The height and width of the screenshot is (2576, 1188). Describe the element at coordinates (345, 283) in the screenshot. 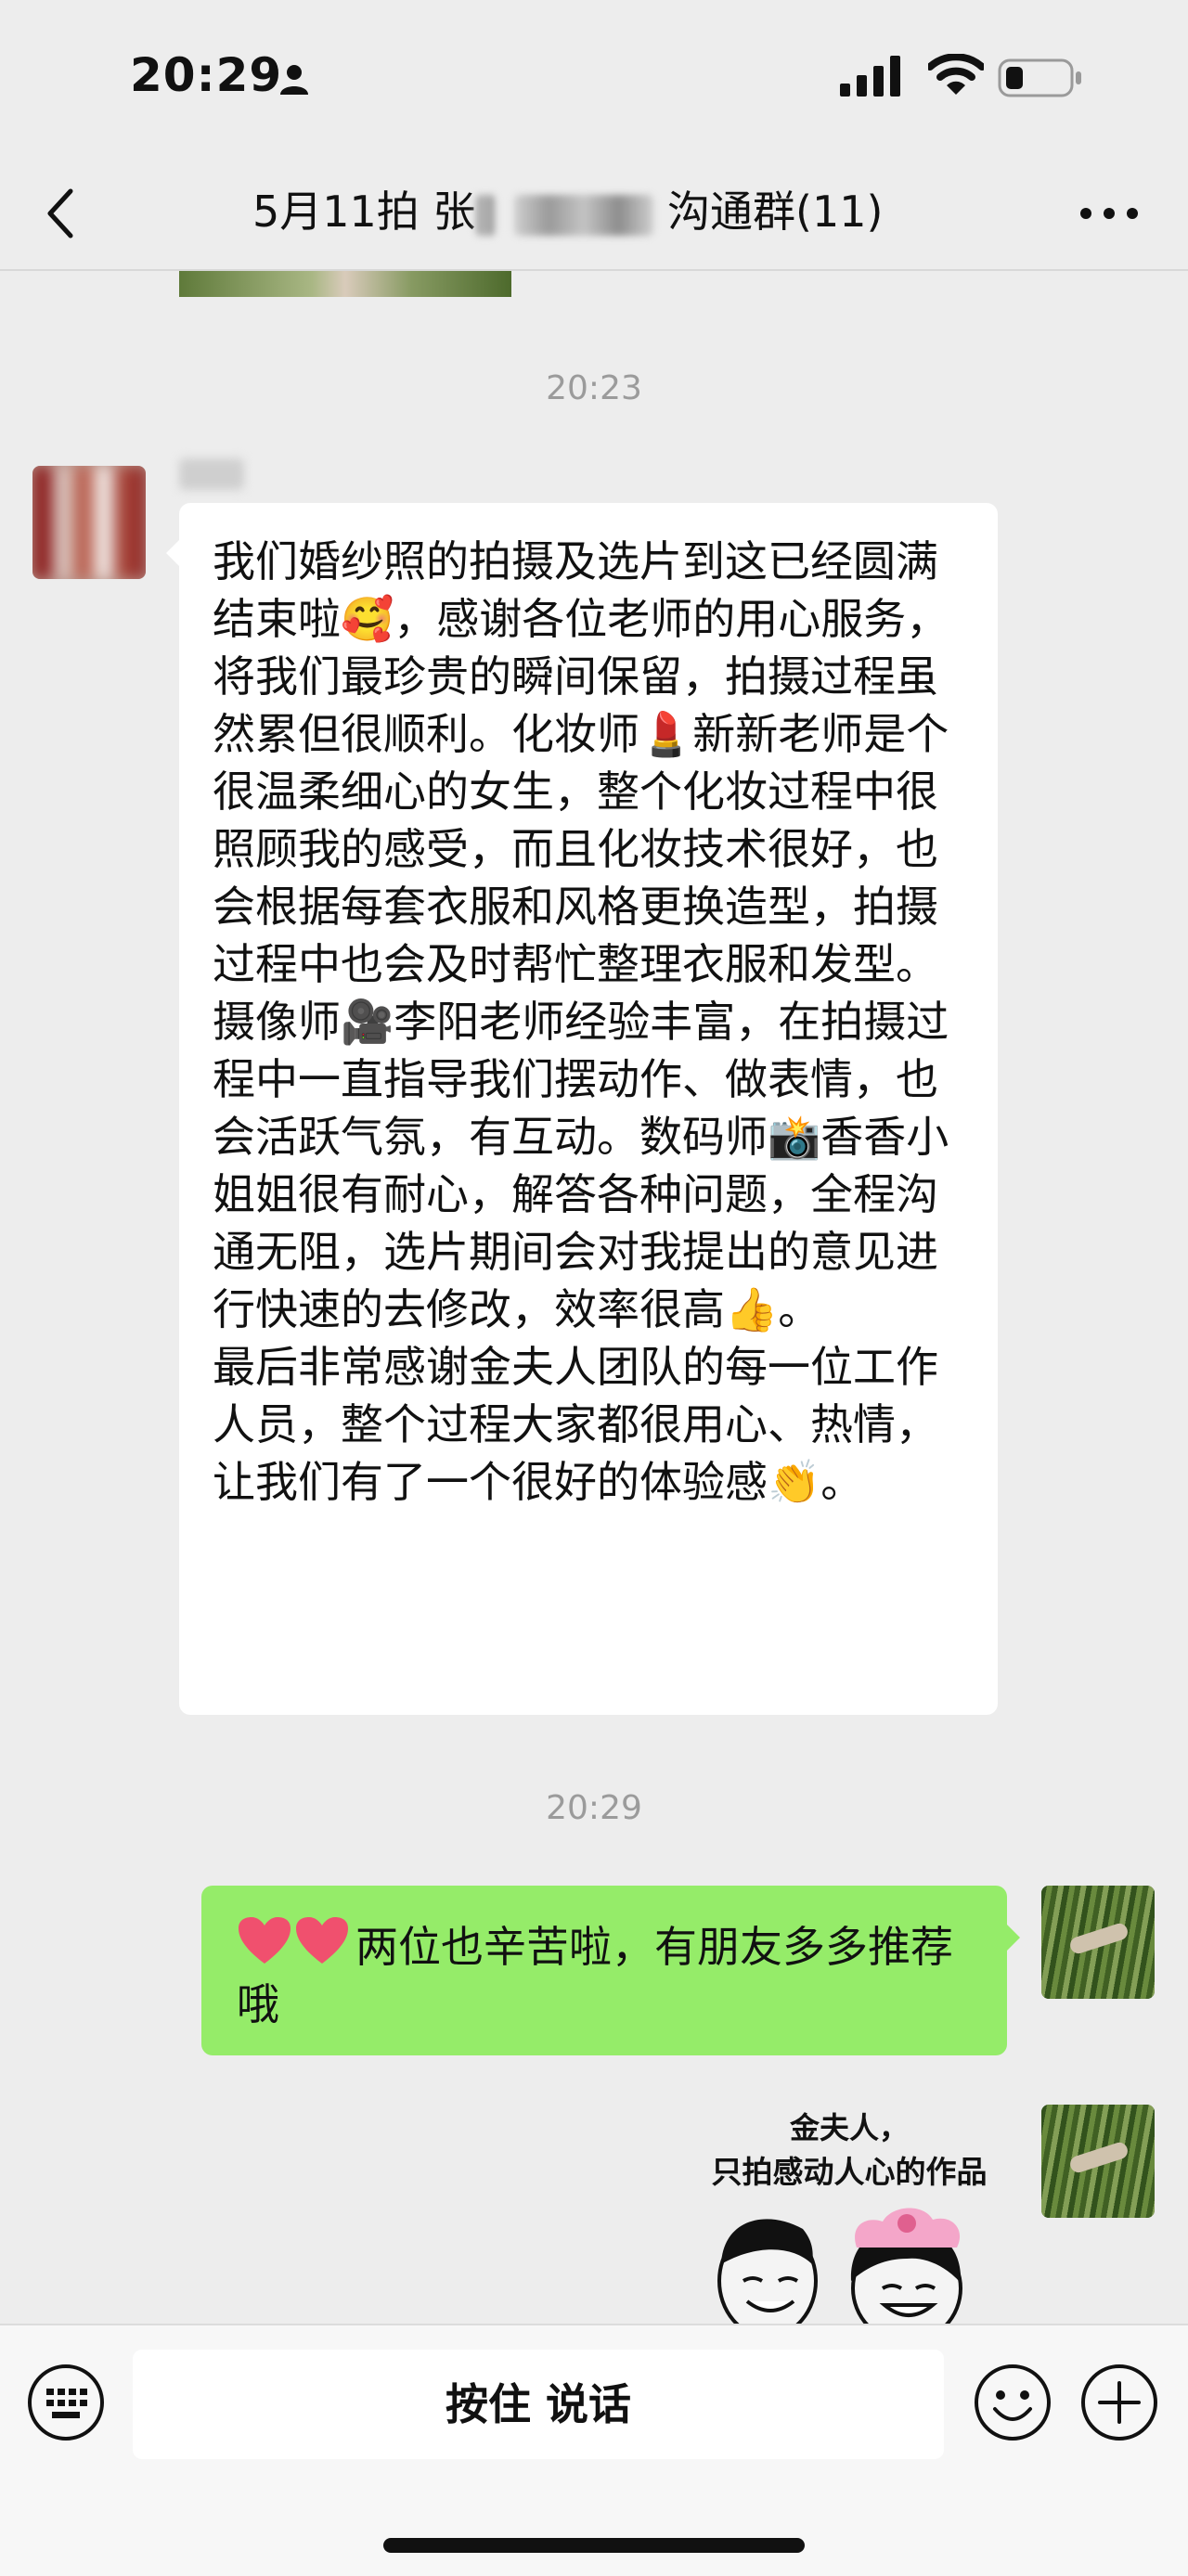

I see `previous-image-message` at that location.